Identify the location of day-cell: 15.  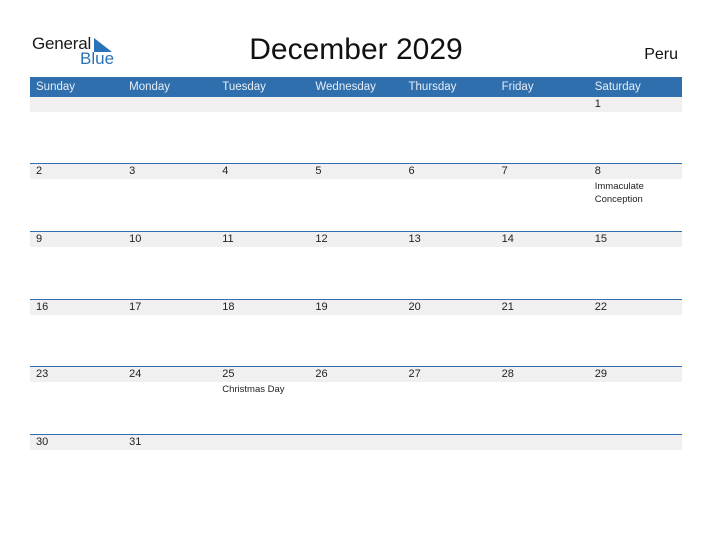
(635, 239).